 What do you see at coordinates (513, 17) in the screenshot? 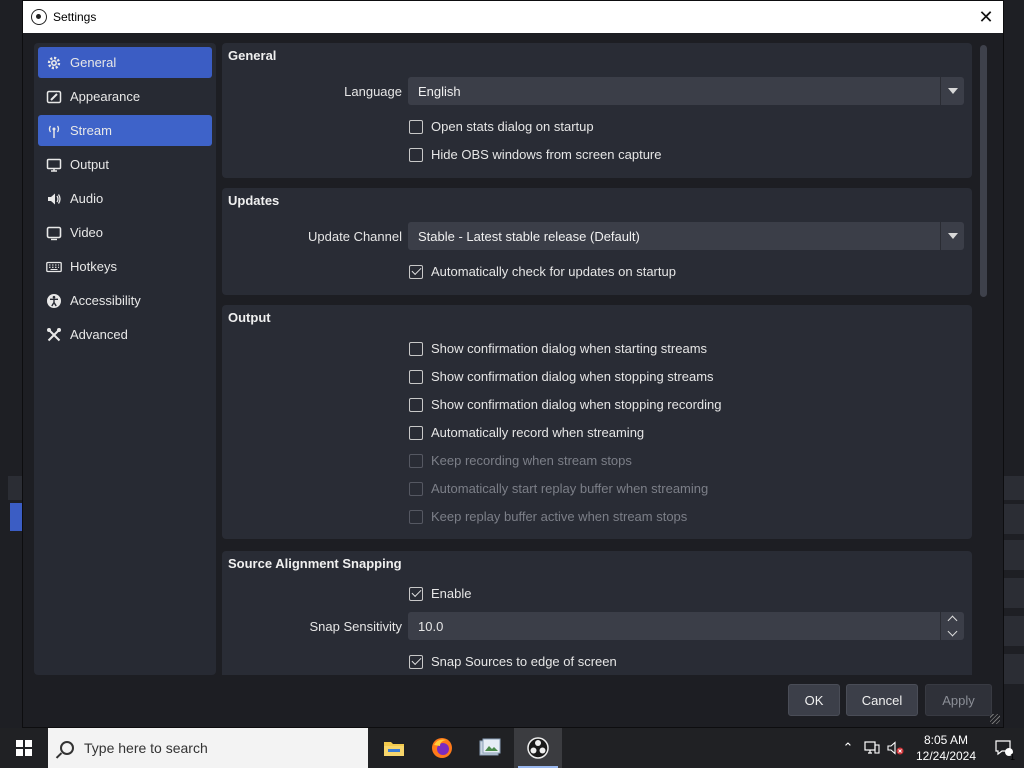
I see `dialog-titlebar: Settings ✕` at bounding box center [513, 17].